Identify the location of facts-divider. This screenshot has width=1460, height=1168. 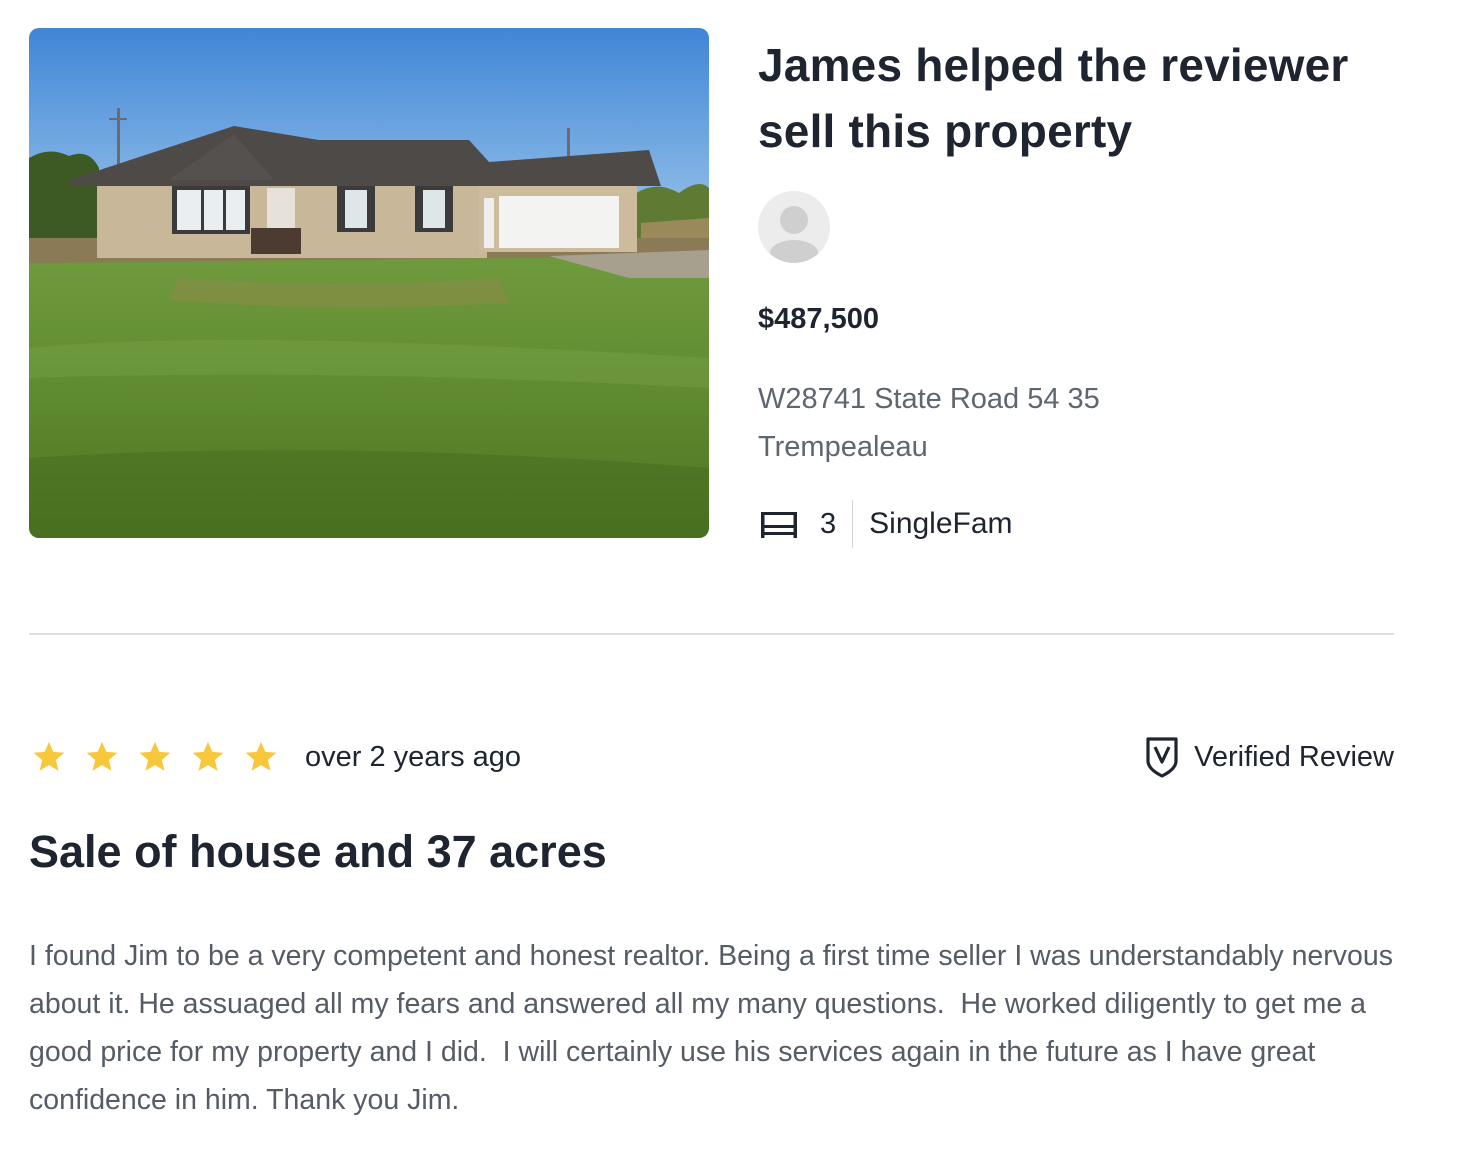
(853, 524).